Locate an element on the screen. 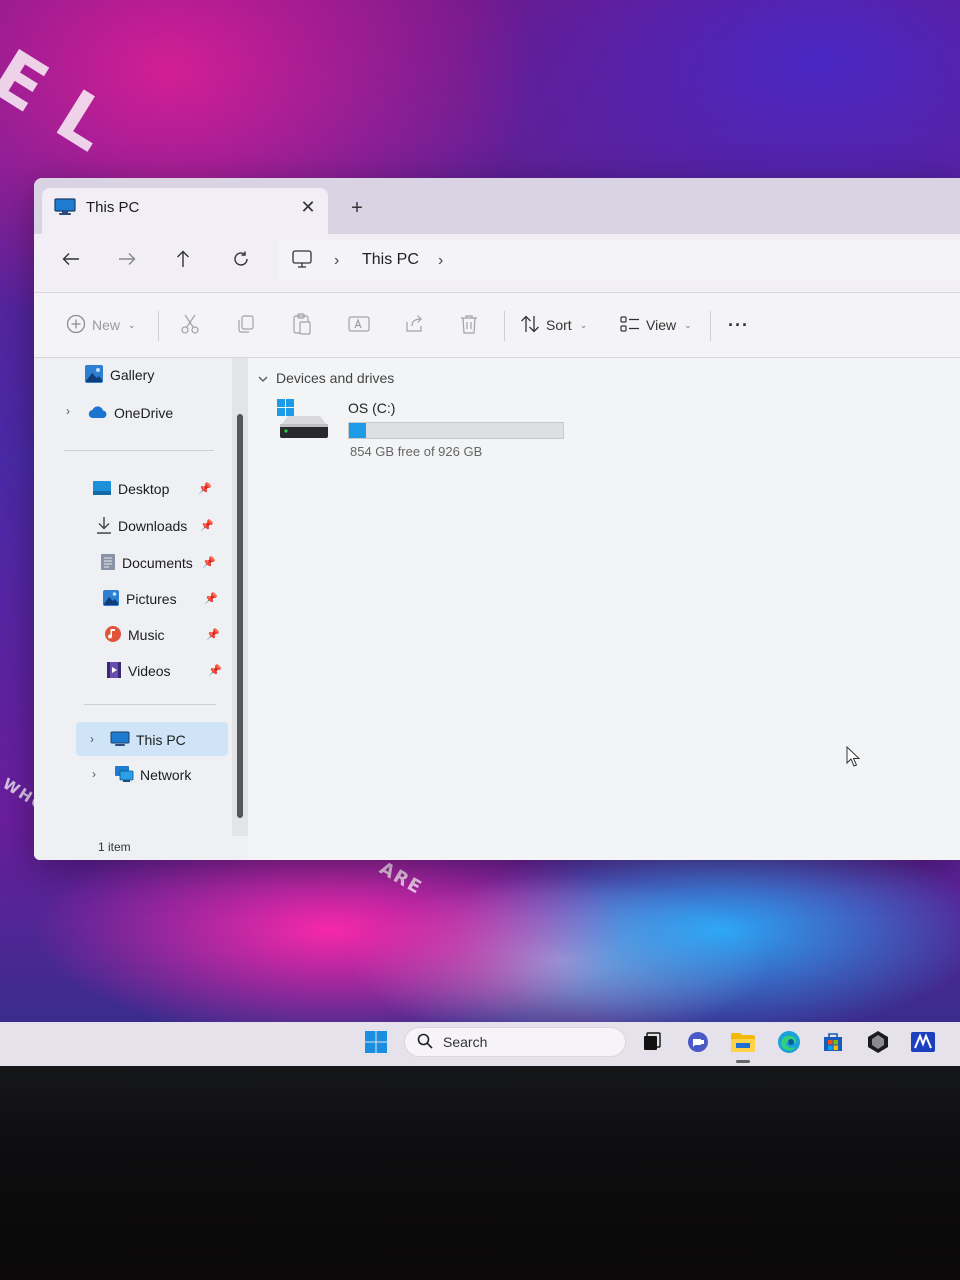  wallpaper-graphic: E L is located at coordinates (63, 101).